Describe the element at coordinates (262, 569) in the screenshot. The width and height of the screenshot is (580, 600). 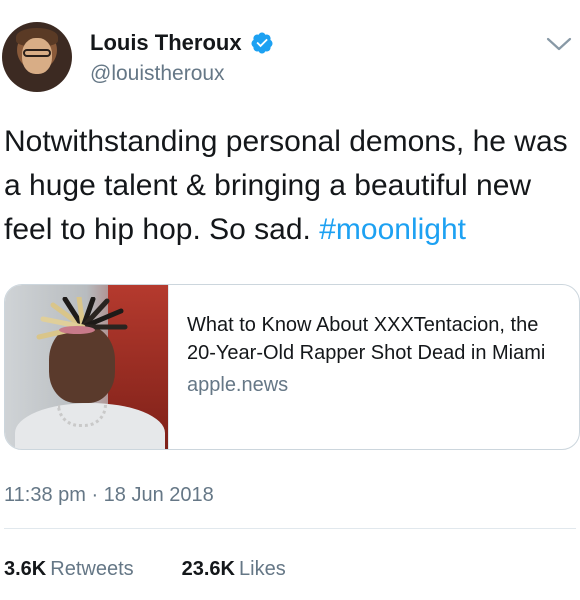
I see `likes-label: Likes` at that location.